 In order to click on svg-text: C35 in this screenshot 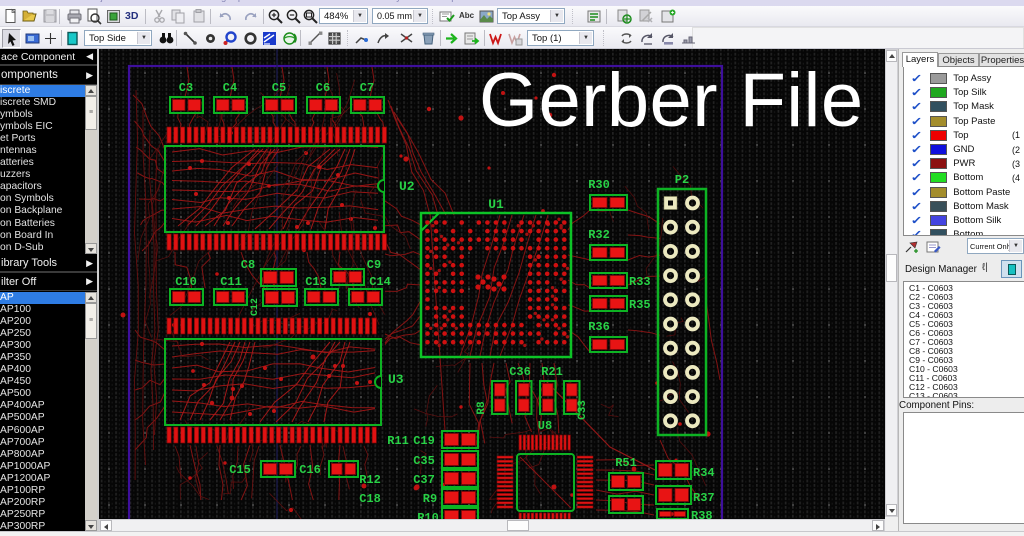, I will do `click(424, 461)`.